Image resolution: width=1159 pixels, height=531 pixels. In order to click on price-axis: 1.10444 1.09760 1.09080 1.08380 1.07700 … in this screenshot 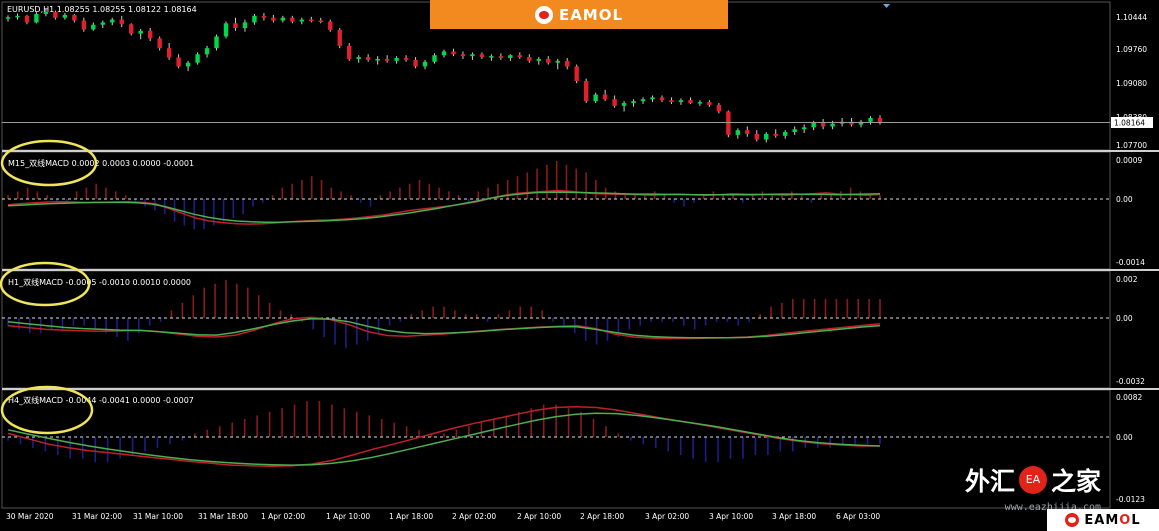, I will do `click(1132, 81)`.